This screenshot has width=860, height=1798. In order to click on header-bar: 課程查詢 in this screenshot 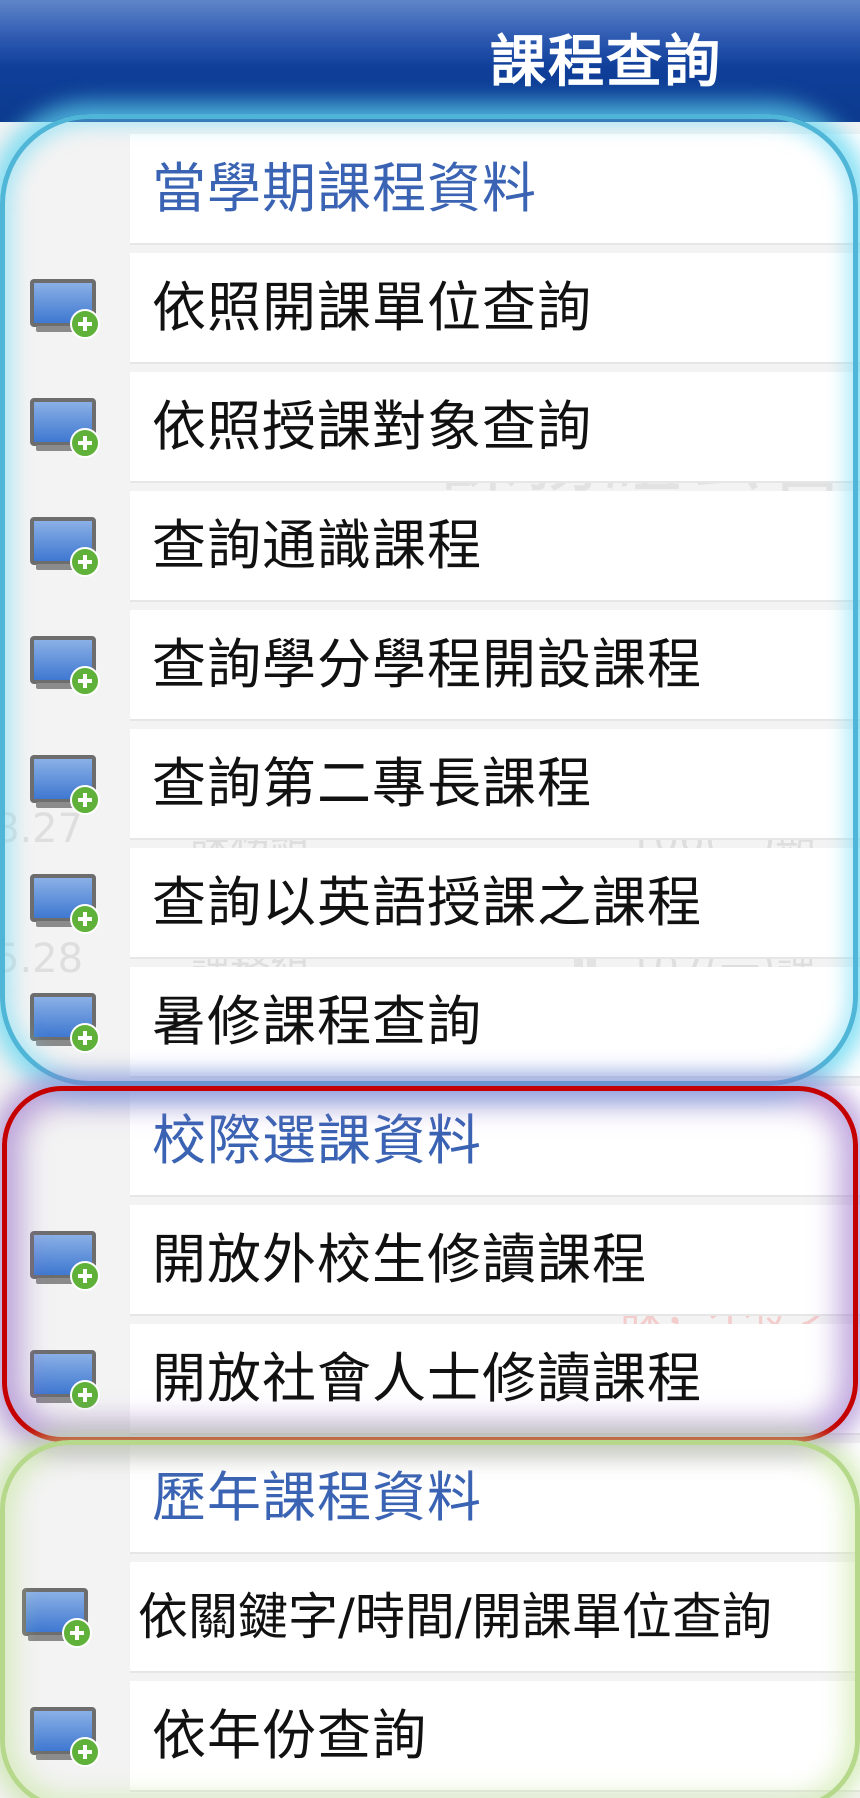, I will do `click(430, 61)`.